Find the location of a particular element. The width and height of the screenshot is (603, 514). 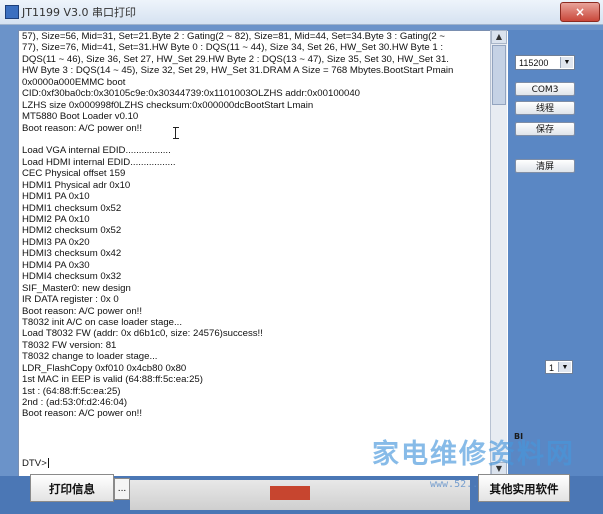

console-line: HDMI3 PA 0x20 is located at coordinates (56, 242).